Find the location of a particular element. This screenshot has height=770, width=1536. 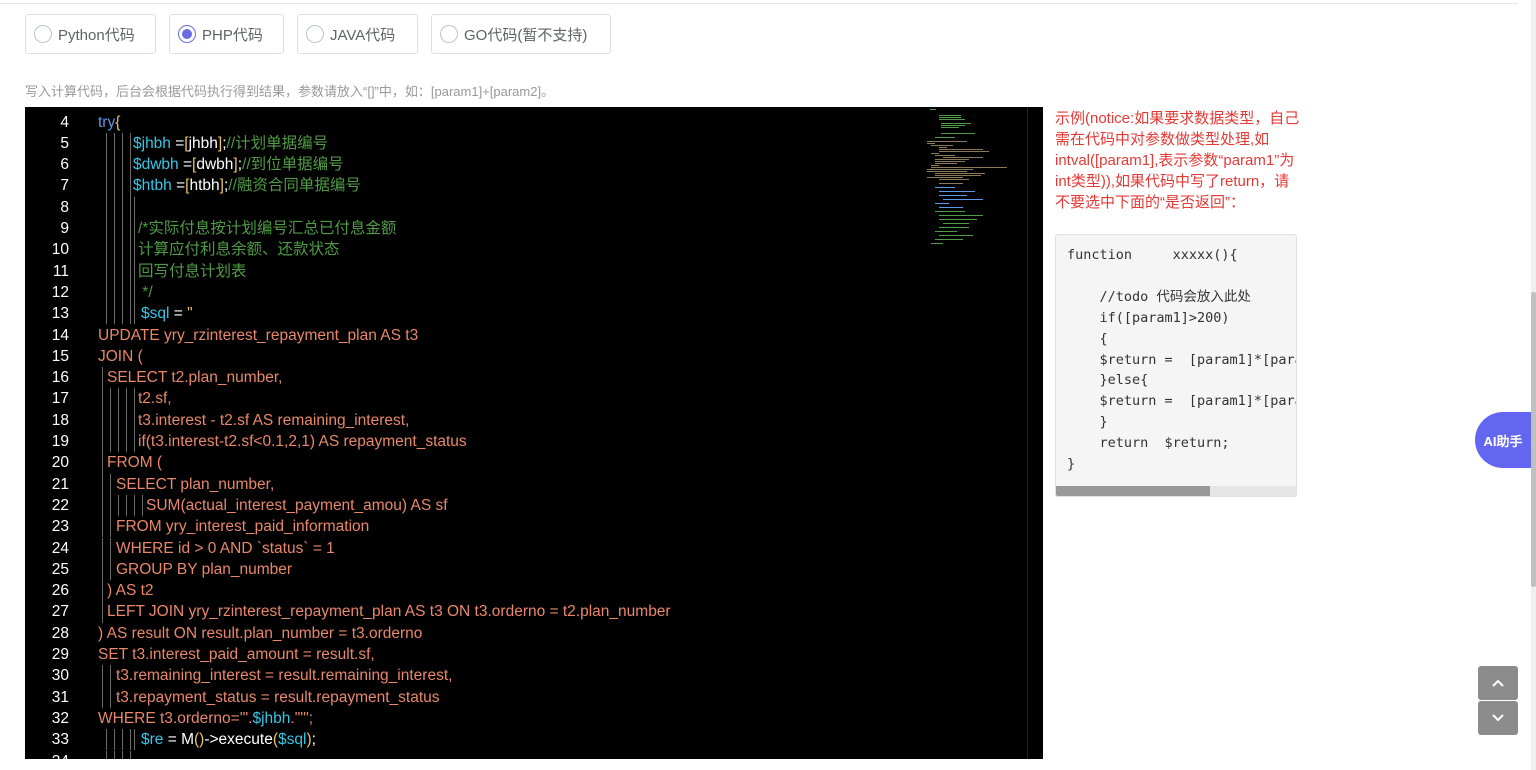

code-line: 32 WHERE t3.orderno='".$jhbh."'"; is located at coordinates (525, 718).